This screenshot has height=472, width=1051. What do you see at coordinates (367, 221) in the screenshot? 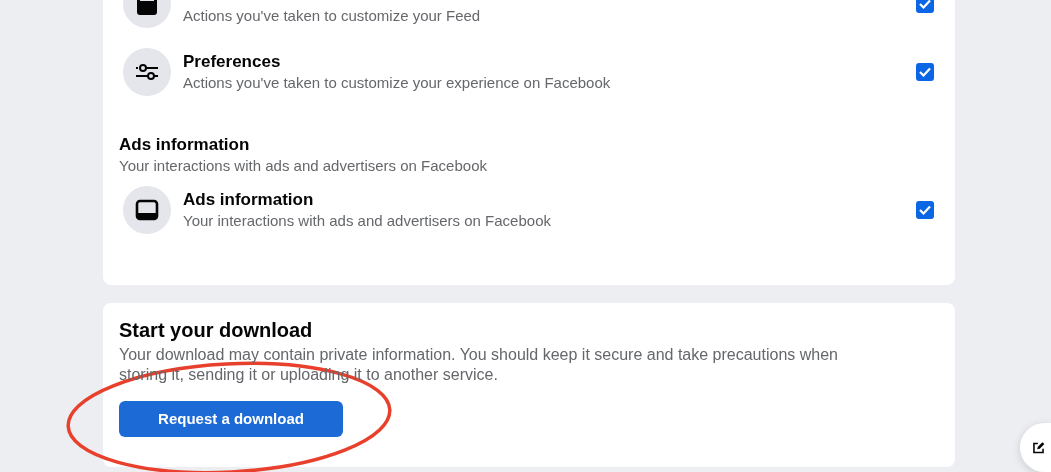
I see `item-description: Your interactions with ads and advertisers on Facebook` at bounding box center [367, 221].